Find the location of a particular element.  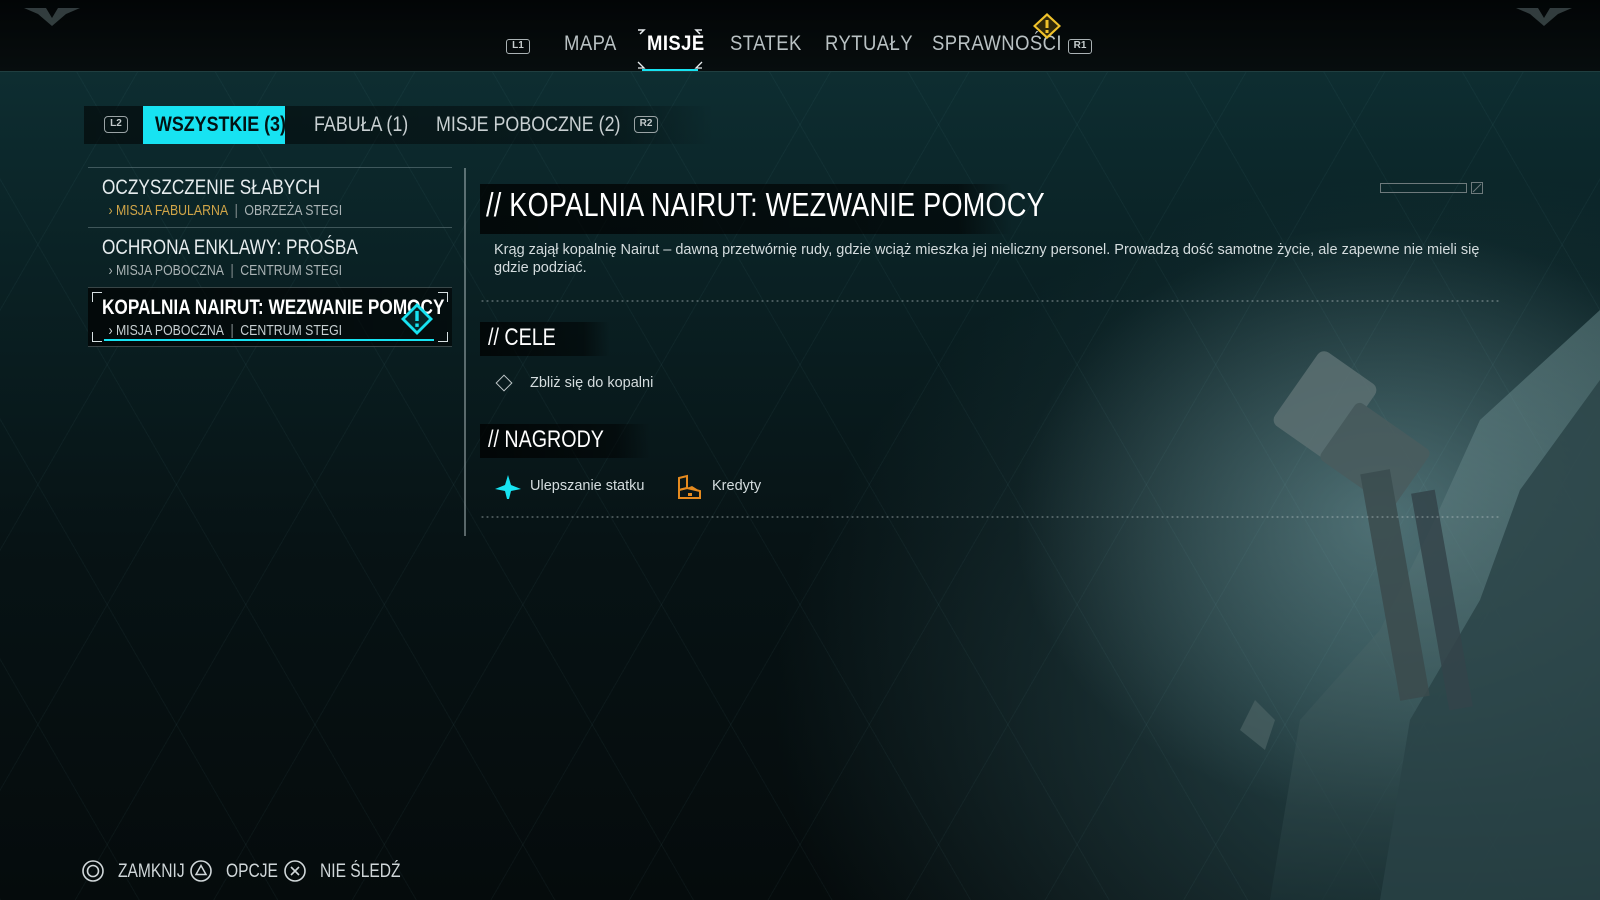

circle-button-icon is located at coordinates (93, 871).